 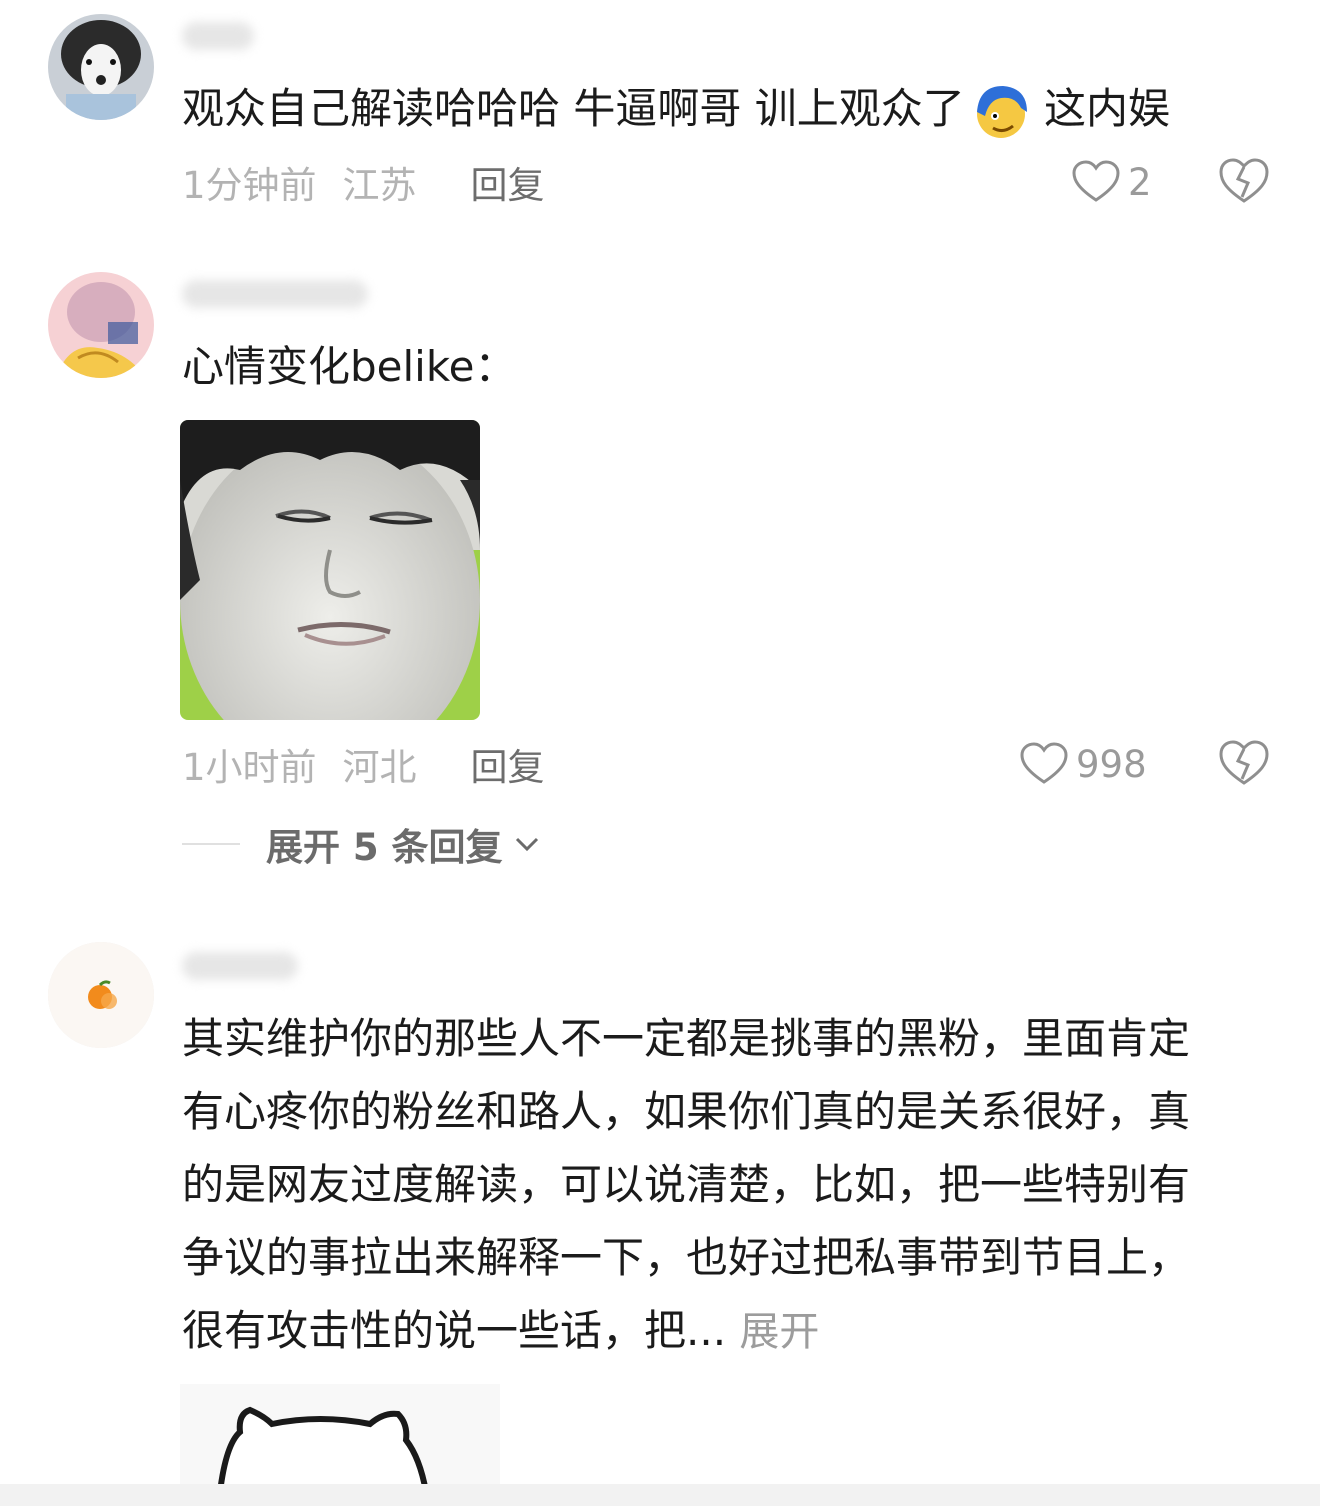 I want to click on comment-line: 其实维护你的那些人不一定都是挑事的黑粉，里面肯定, so click(x=686, y=1038).